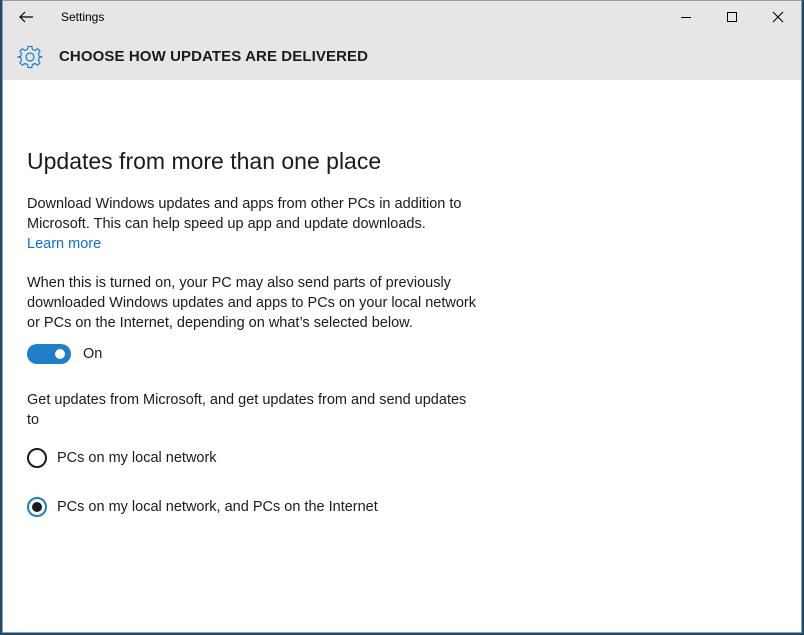  What do you see at coordinates (64, 244) in the screenshot?
I see `learn-more-link: Learn more` at bounding box center [64, 244].